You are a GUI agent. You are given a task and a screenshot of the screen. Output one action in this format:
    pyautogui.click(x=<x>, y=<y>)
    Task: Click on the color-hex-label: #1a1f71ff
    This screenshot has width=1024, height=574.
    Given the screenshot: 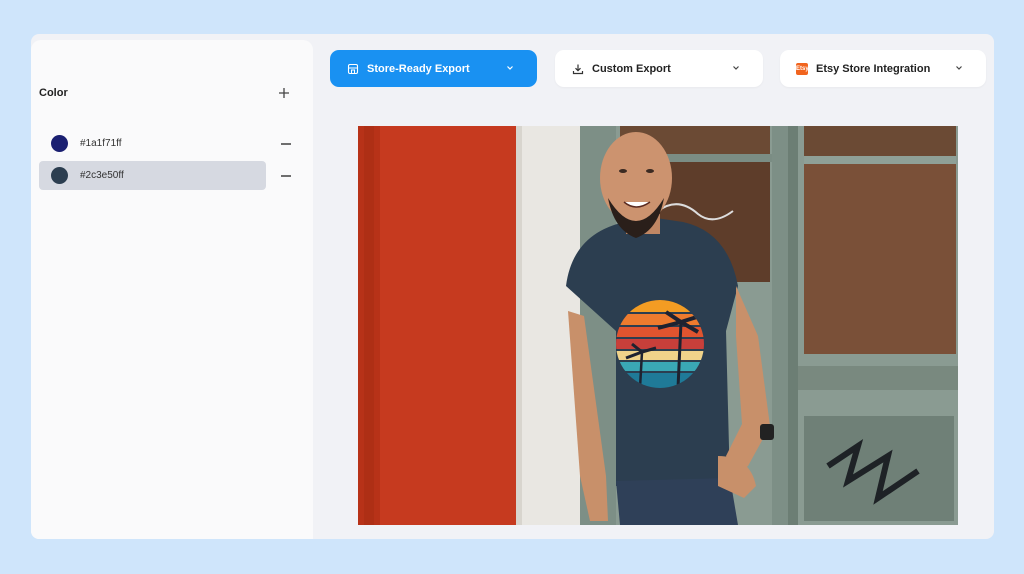 What is the action you would take?
    pyautogui.click(x=101, y=143)
    